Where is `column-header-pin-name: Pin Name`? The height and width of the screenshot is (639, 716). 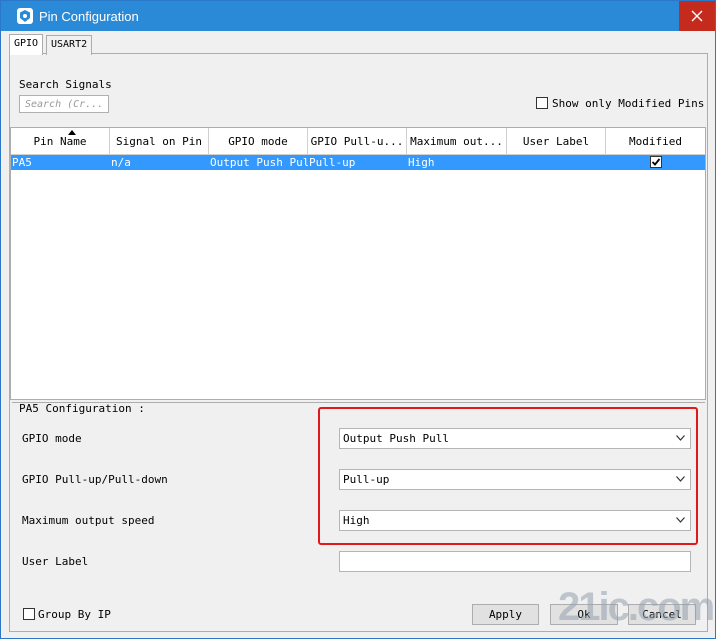 column-header-pin-name: Pin Name is located at coordinates (60, 141).